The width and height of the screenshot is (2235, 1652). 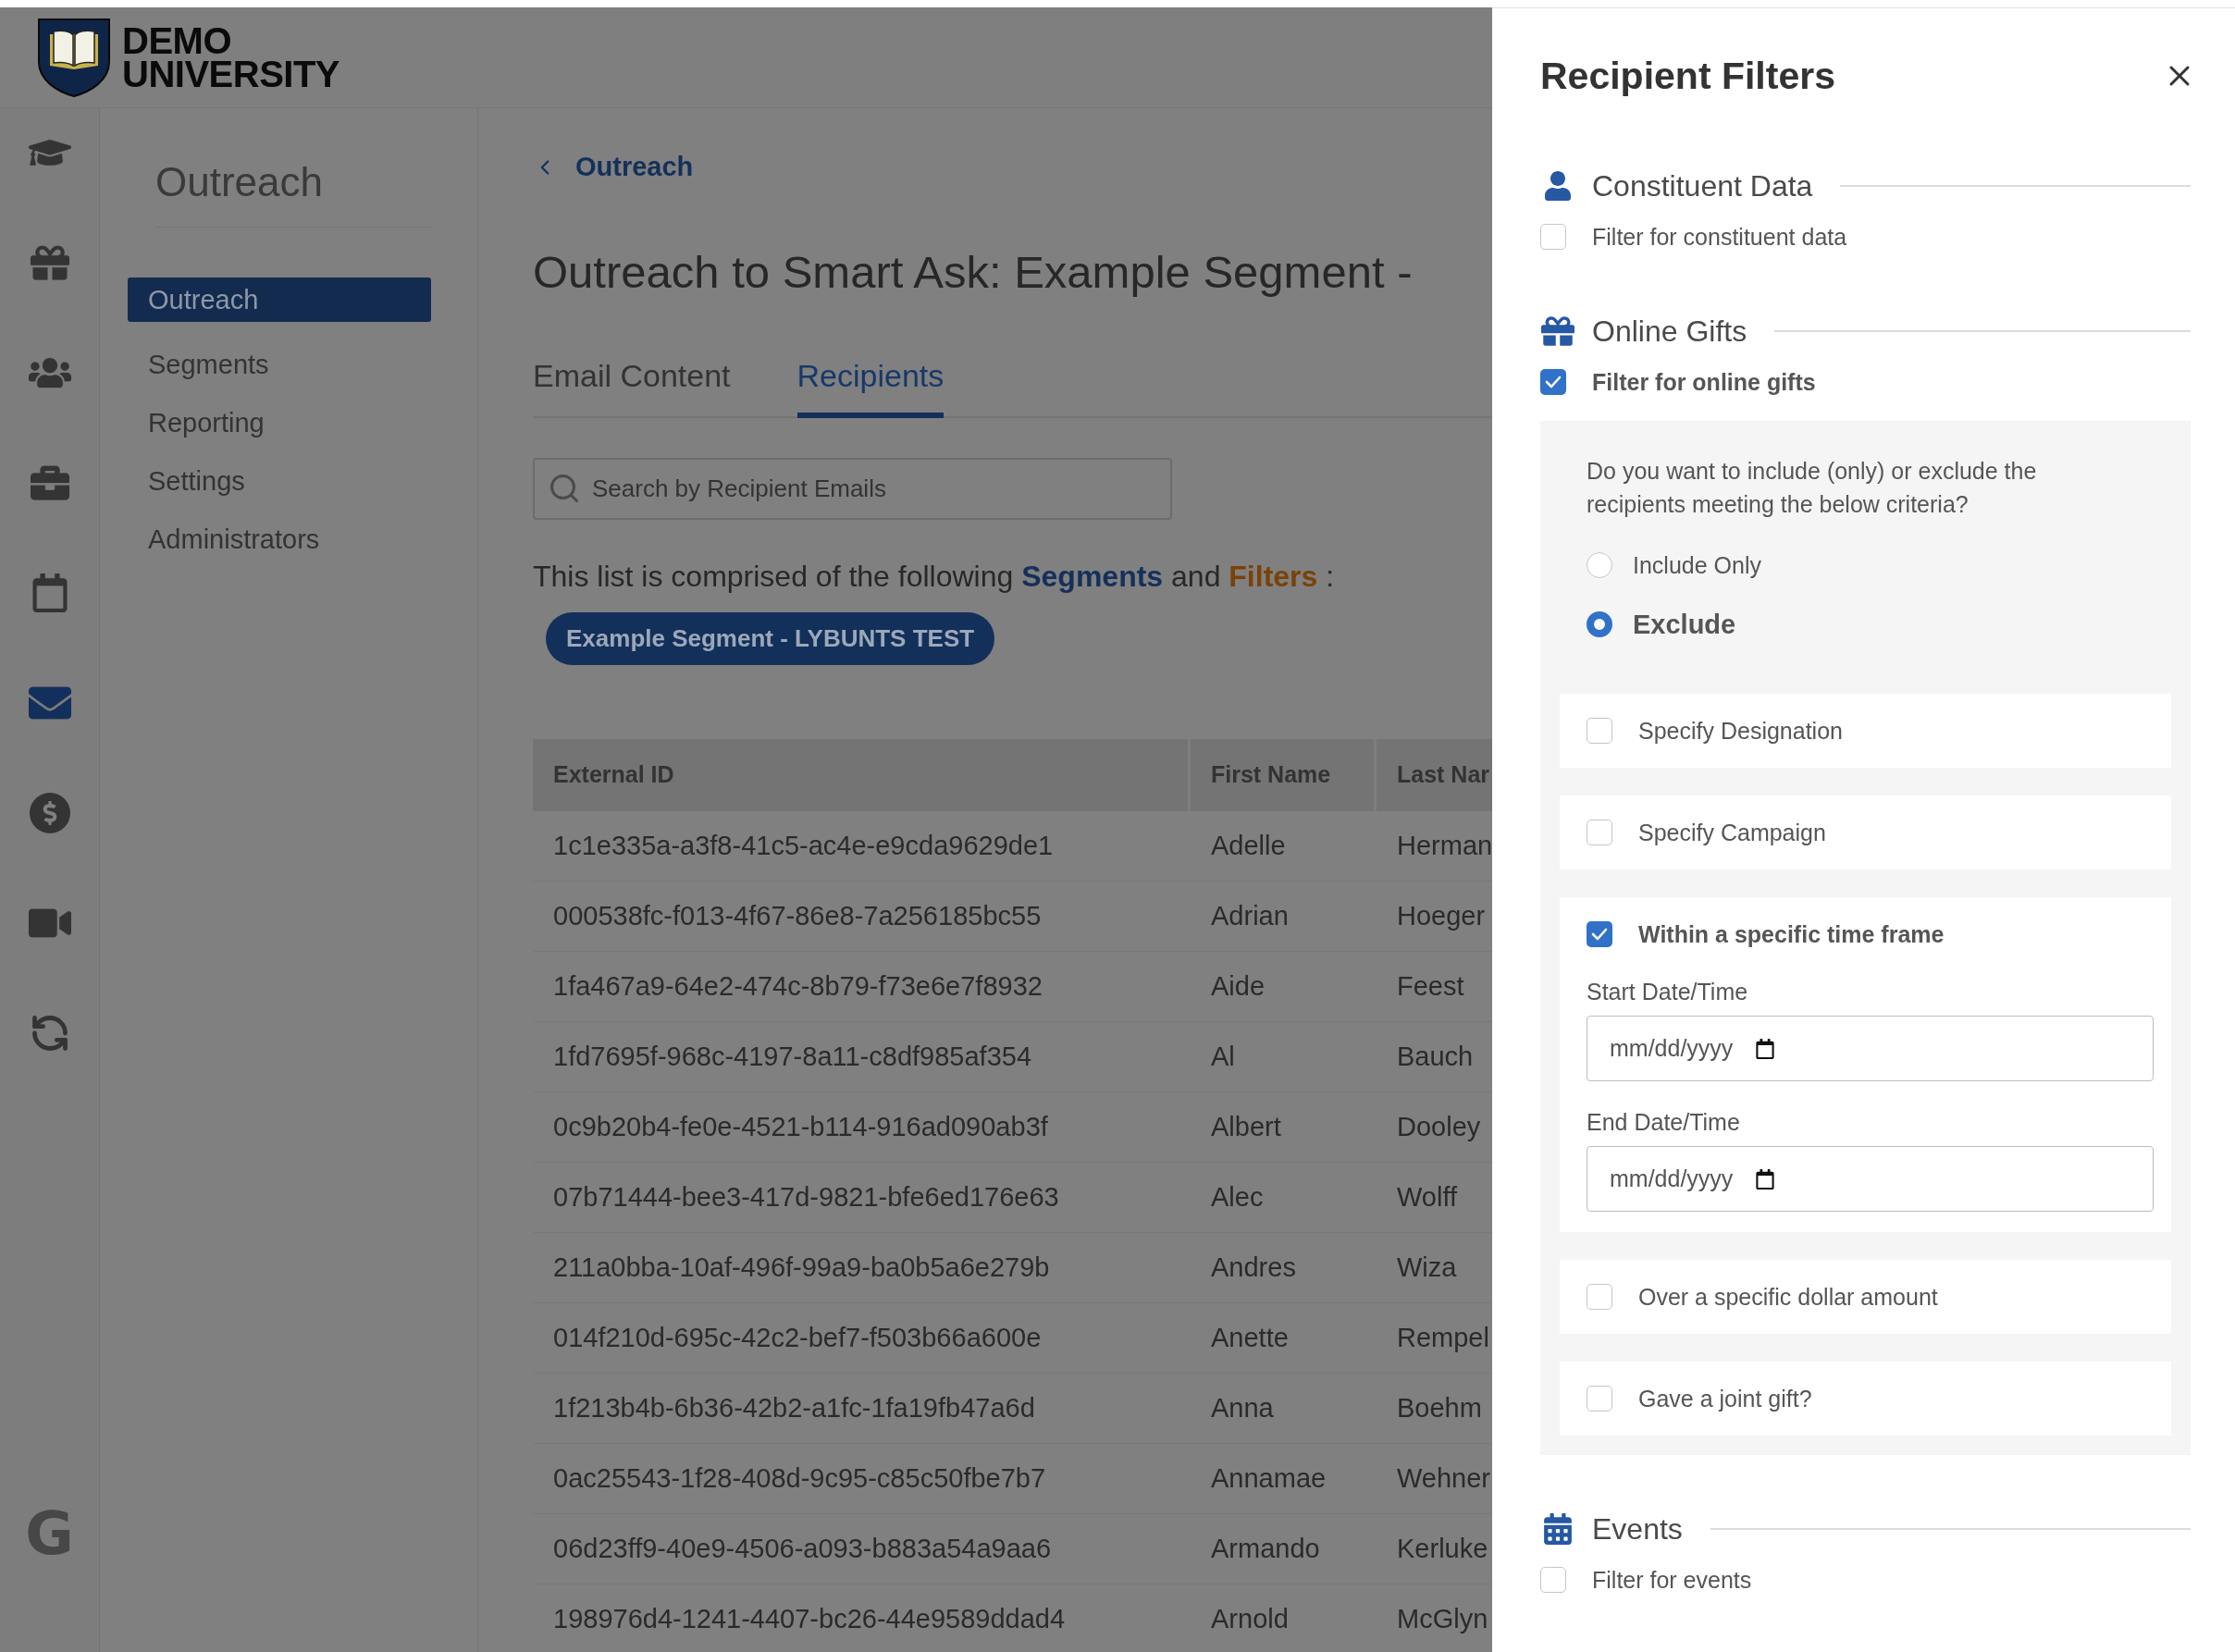 I want to click on table-cell: 1fa467a9-64e2-474c-8b79-f73e6e7f8932, so click(x=862, y=986).